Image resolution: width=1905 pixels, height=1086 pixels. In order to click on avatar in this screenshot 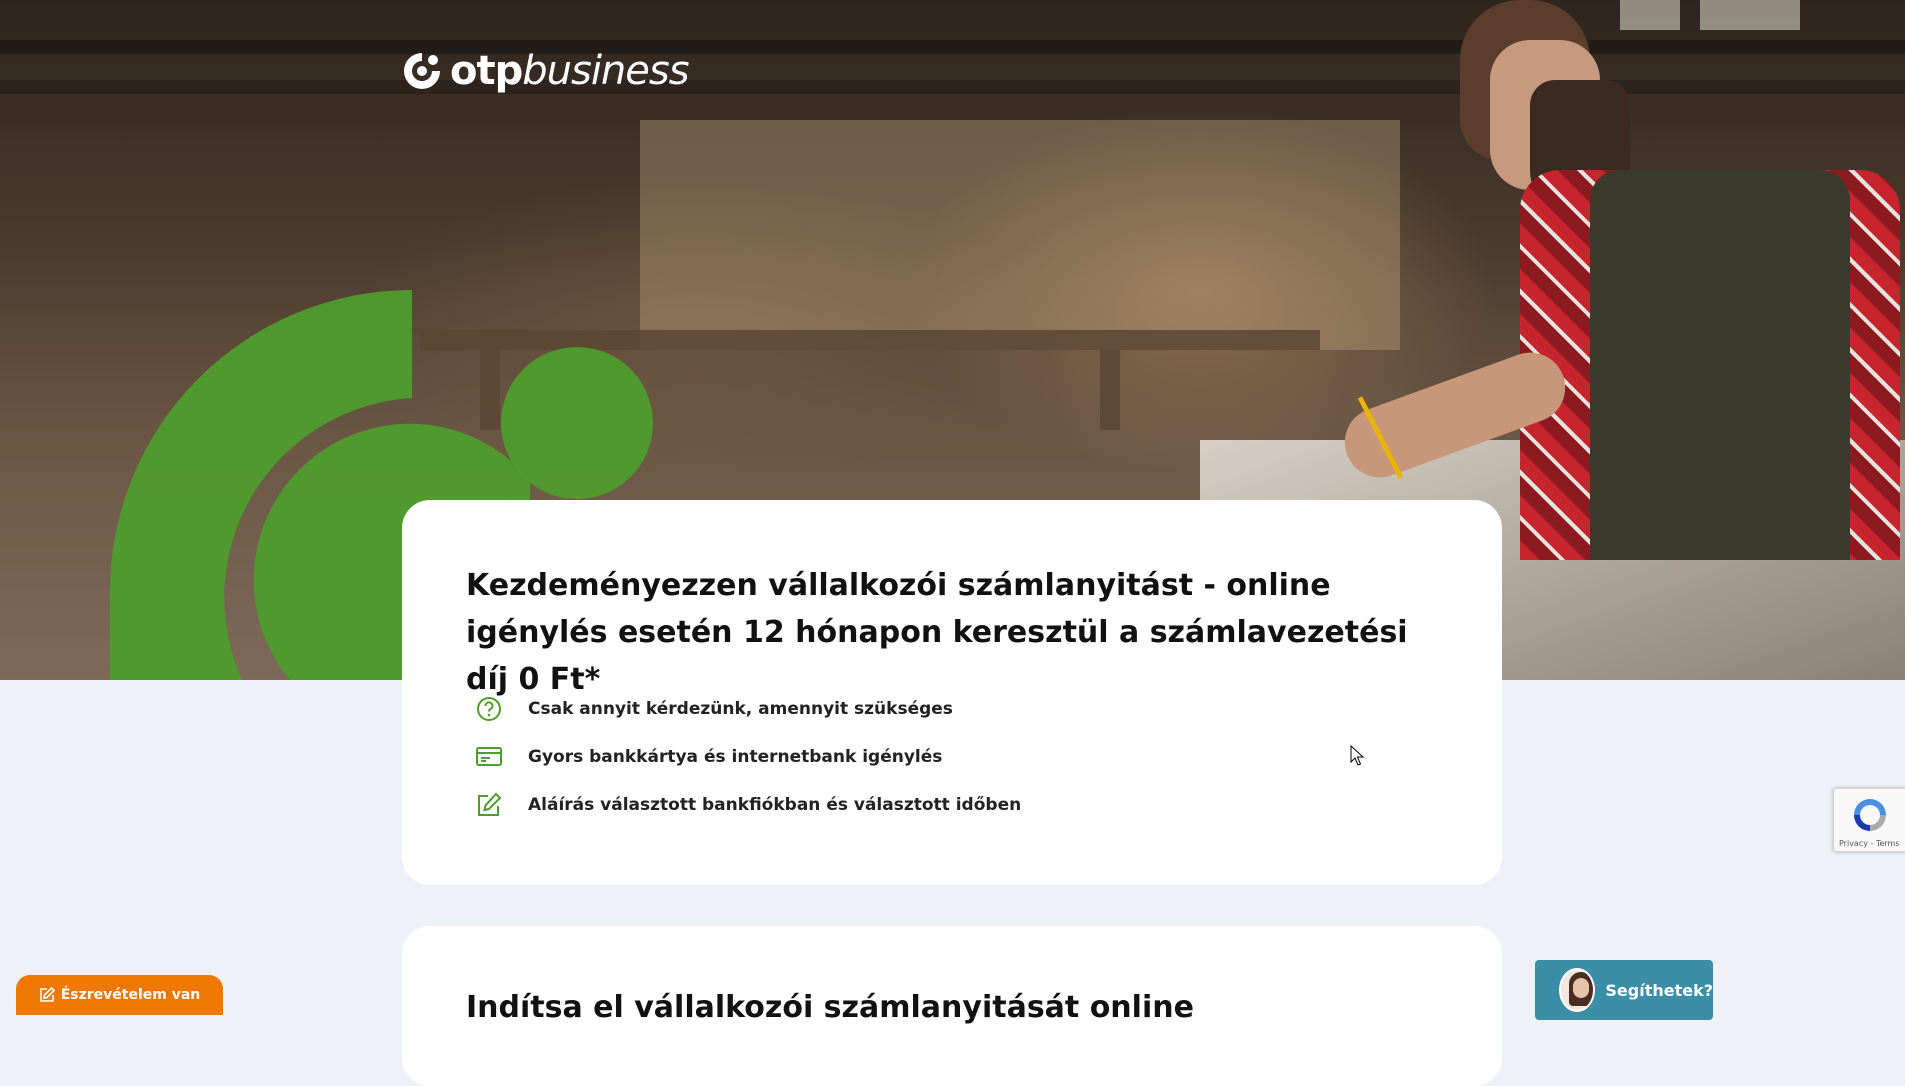, I will do `click(1577, 990)`.